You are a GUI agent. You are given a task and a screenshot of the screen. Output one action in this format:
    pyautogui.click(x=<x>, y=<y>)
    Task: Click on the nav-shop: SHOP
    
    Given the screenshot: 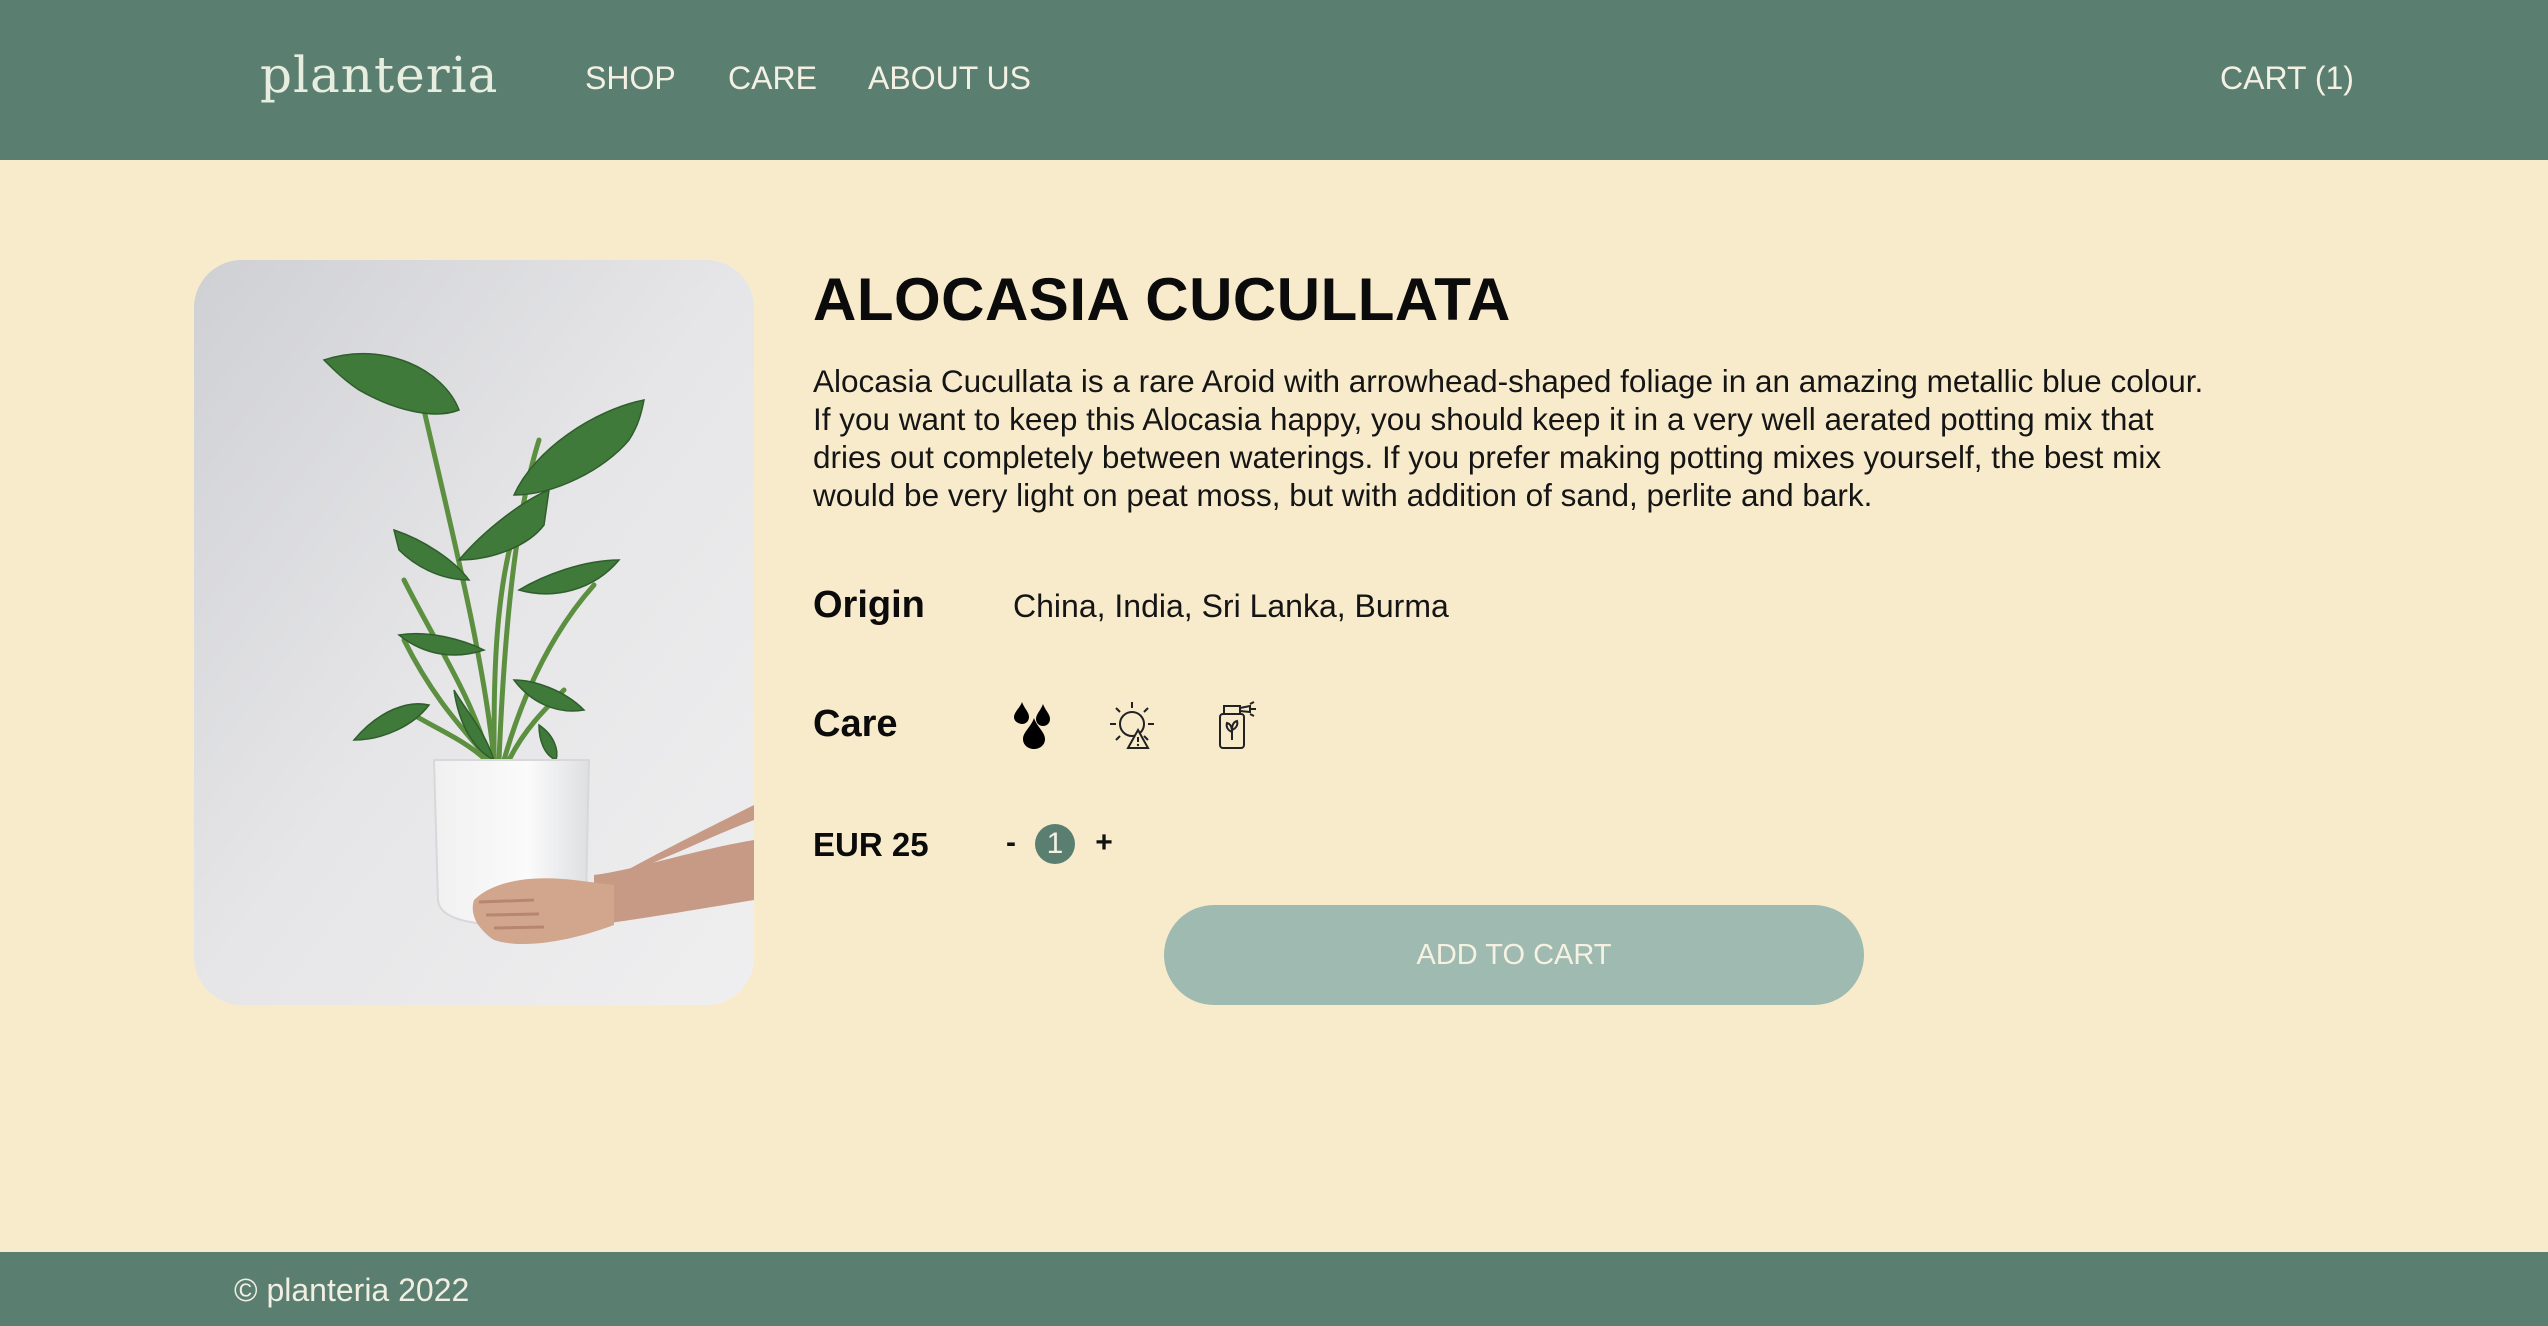 What is the action you would take?
    pyautogui.click(x=630, y=78)
    